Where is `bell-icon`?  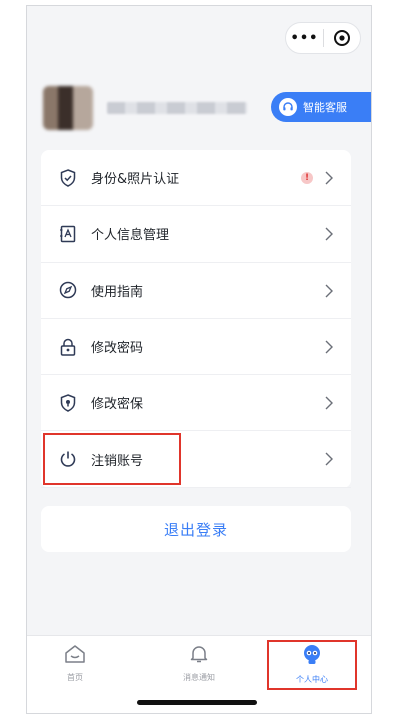 bell-icon is located at coordinates (199, 656).